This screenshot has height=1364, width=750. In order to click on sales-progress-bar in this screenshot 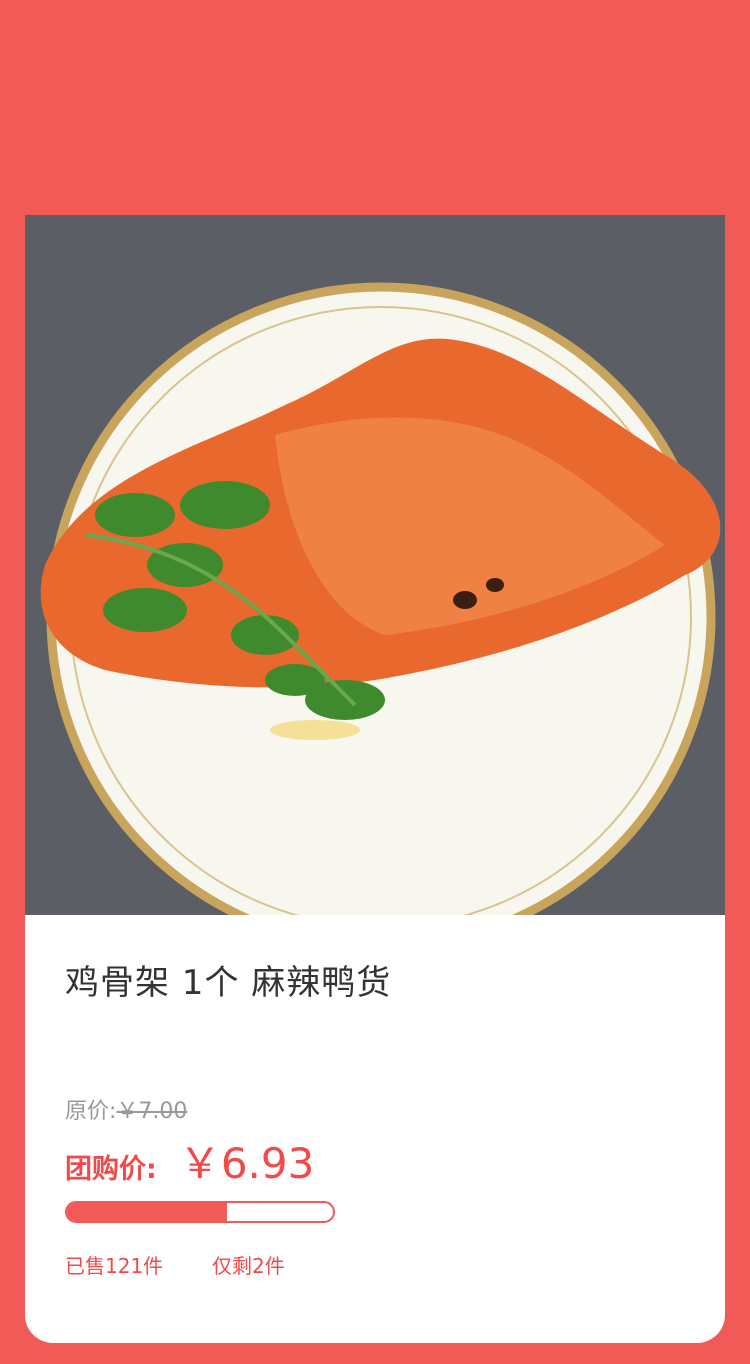, I will do `click(200, 1212)`.